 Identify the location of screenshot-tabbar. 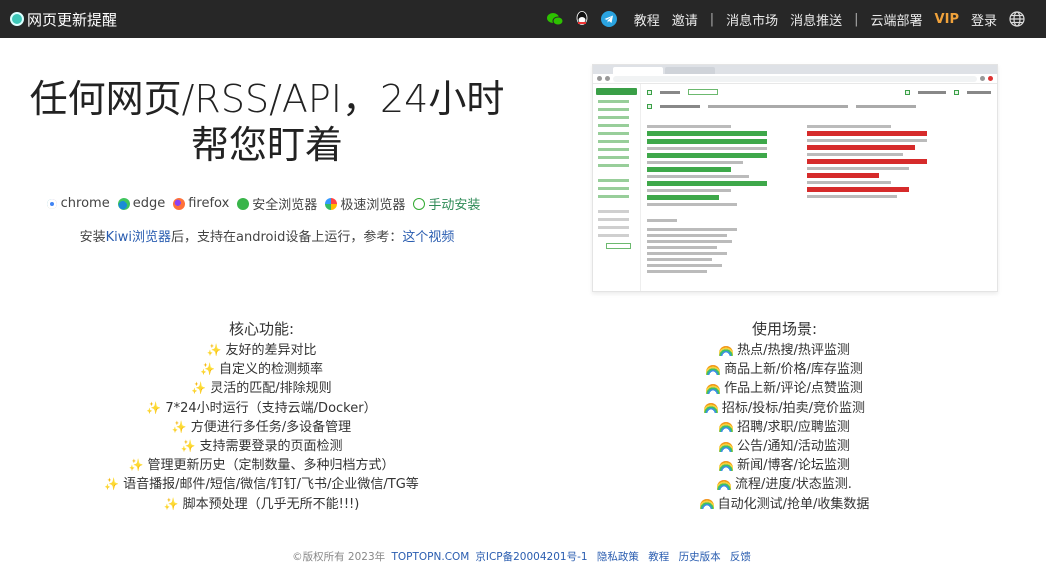
(795, 69).